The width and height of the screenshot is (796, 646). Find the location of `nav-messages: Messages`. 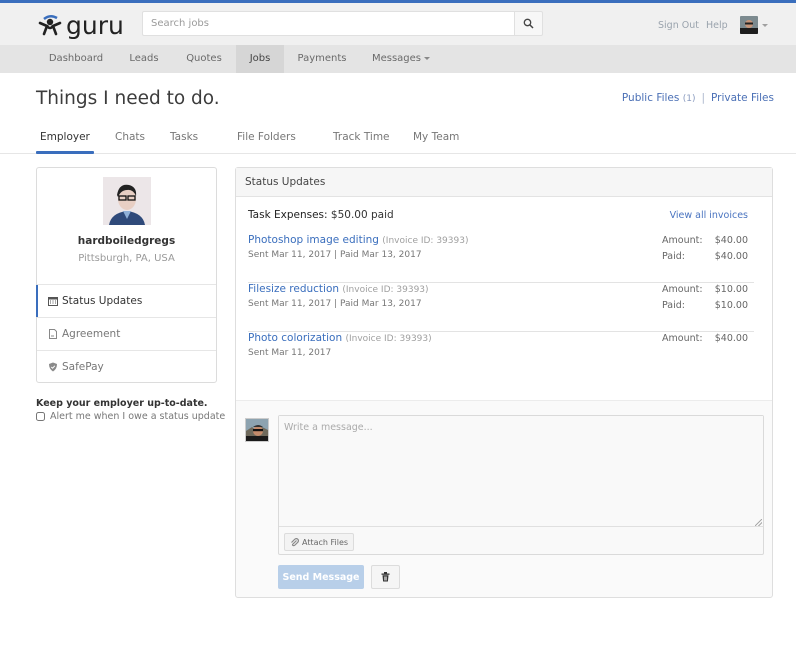

nav-messages: Messages is located at coordinates (401, 59).